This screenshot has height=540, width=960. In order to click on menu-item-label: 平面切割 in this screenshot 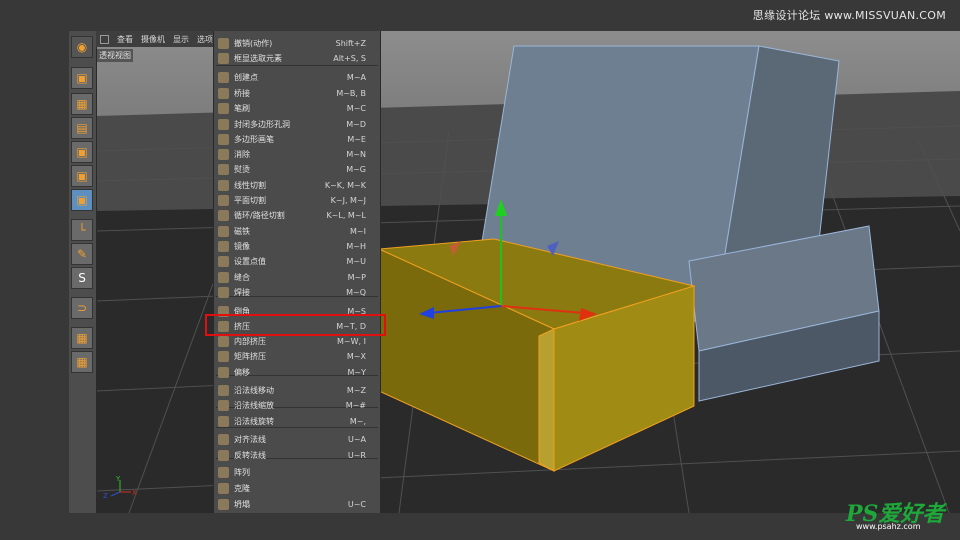, I will do `click(250, 200)`.